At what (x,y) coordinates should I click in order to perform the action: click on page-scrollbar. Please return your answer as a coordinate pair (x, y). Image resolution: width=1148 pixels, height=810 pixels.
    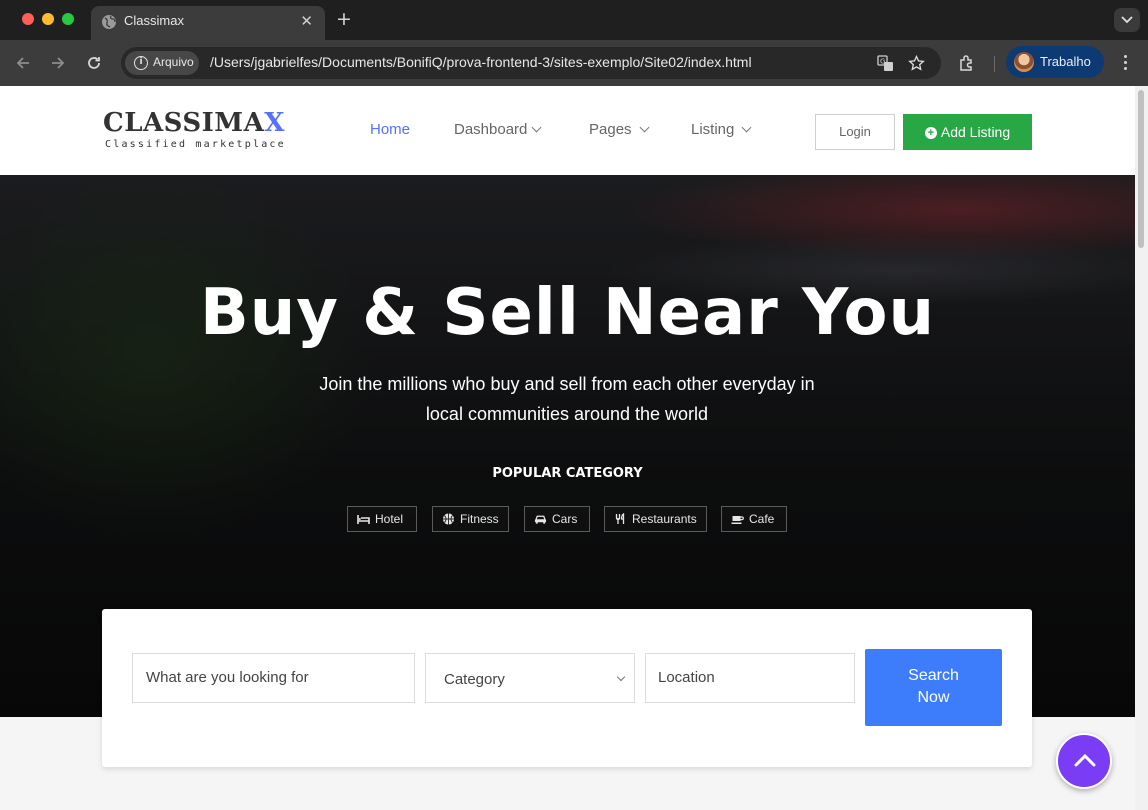
    Looking at the image, I should click on (1141, 448).